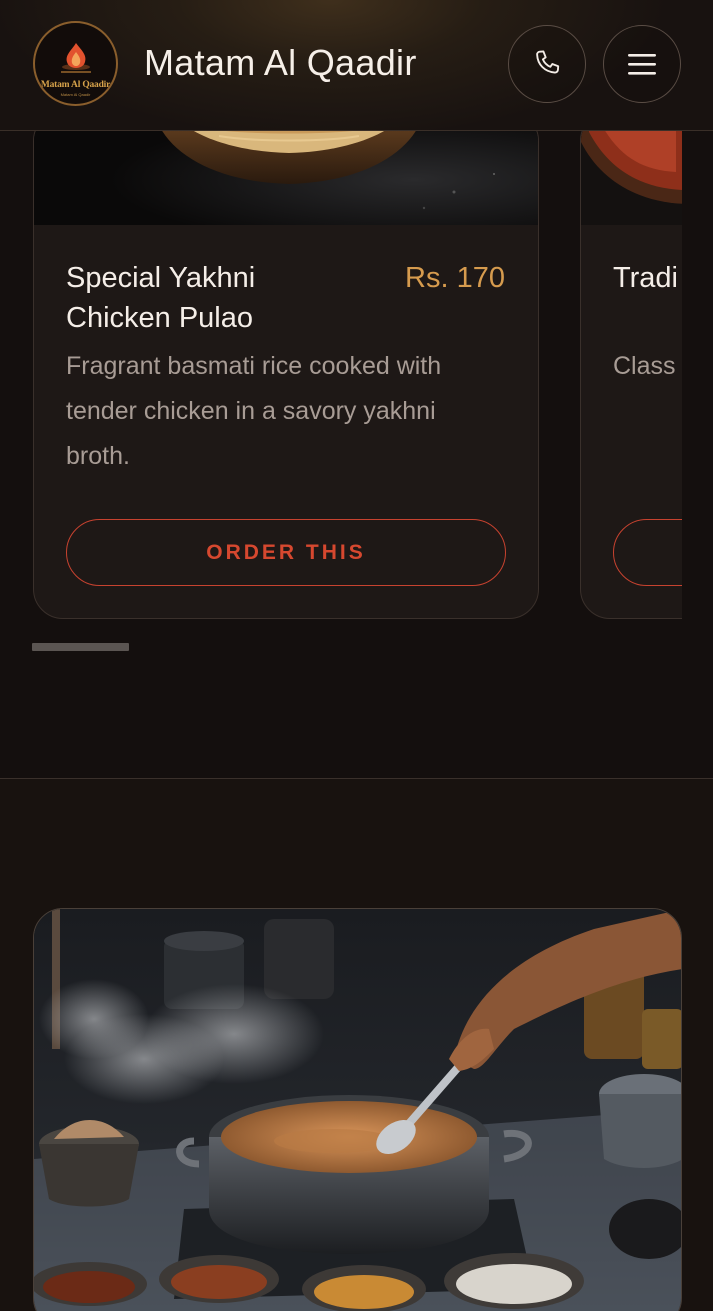 The image size is (713, 1311). Describe the element at coordinates (75, 63) in the screenshot. I see `brand-logo: Matam Al Qaadir Matam Al Qaadir` at that location.